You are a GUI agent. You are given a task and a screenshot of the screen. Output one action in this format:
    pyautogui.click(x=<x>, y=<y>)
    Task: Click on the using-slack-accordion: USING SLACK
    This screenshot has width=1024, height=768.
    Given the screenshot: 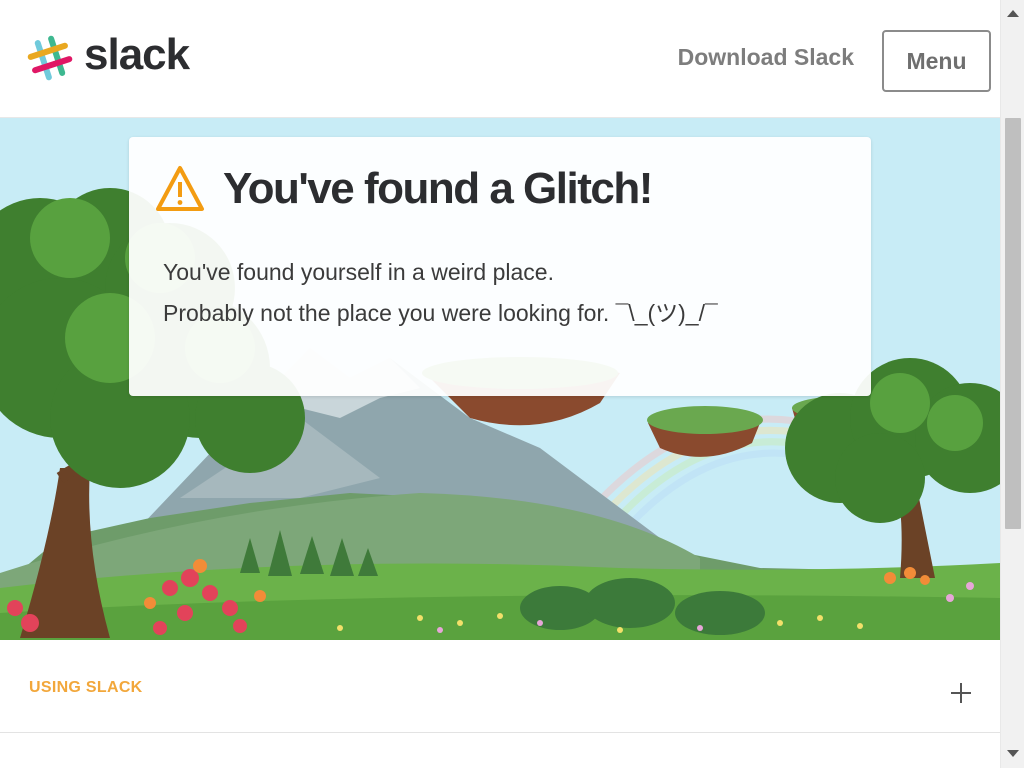 What is the action you would take?
    pyautogui.click(x=500, y=686)
    